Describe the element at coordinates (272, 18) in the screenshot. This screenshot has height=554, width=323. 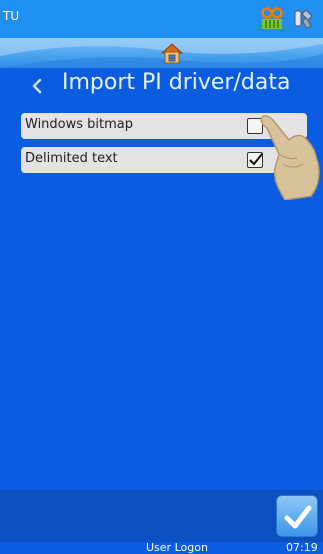
I see `ribbon-cassette-icon` at that location.